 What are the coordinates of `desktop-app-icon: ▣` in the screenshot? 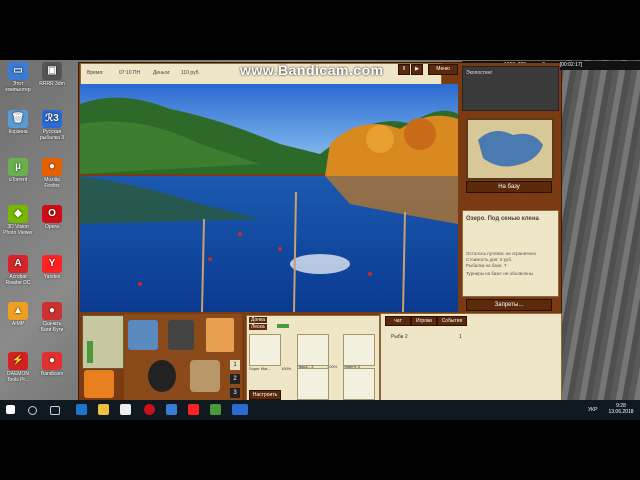 It's located at (52, 71).